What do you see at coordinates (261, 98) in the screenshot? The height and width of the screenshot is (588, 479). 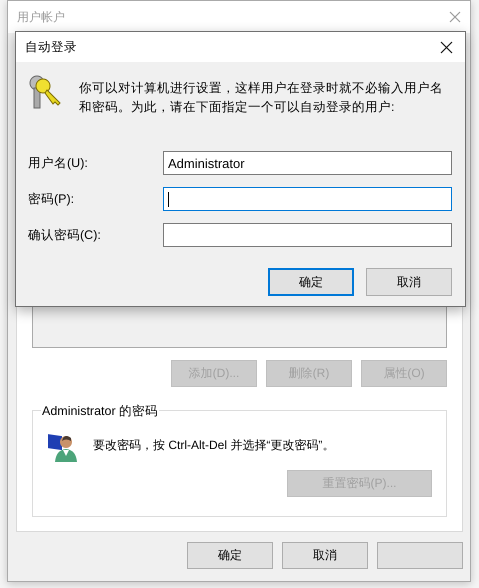 I see `dialog-message: 你可以对计算机进行设置，这样用户在登录时就不必输入用户名和密码。为此，请在下面指定一个可以自动登录的用户:` at bounding box center [261, 98].